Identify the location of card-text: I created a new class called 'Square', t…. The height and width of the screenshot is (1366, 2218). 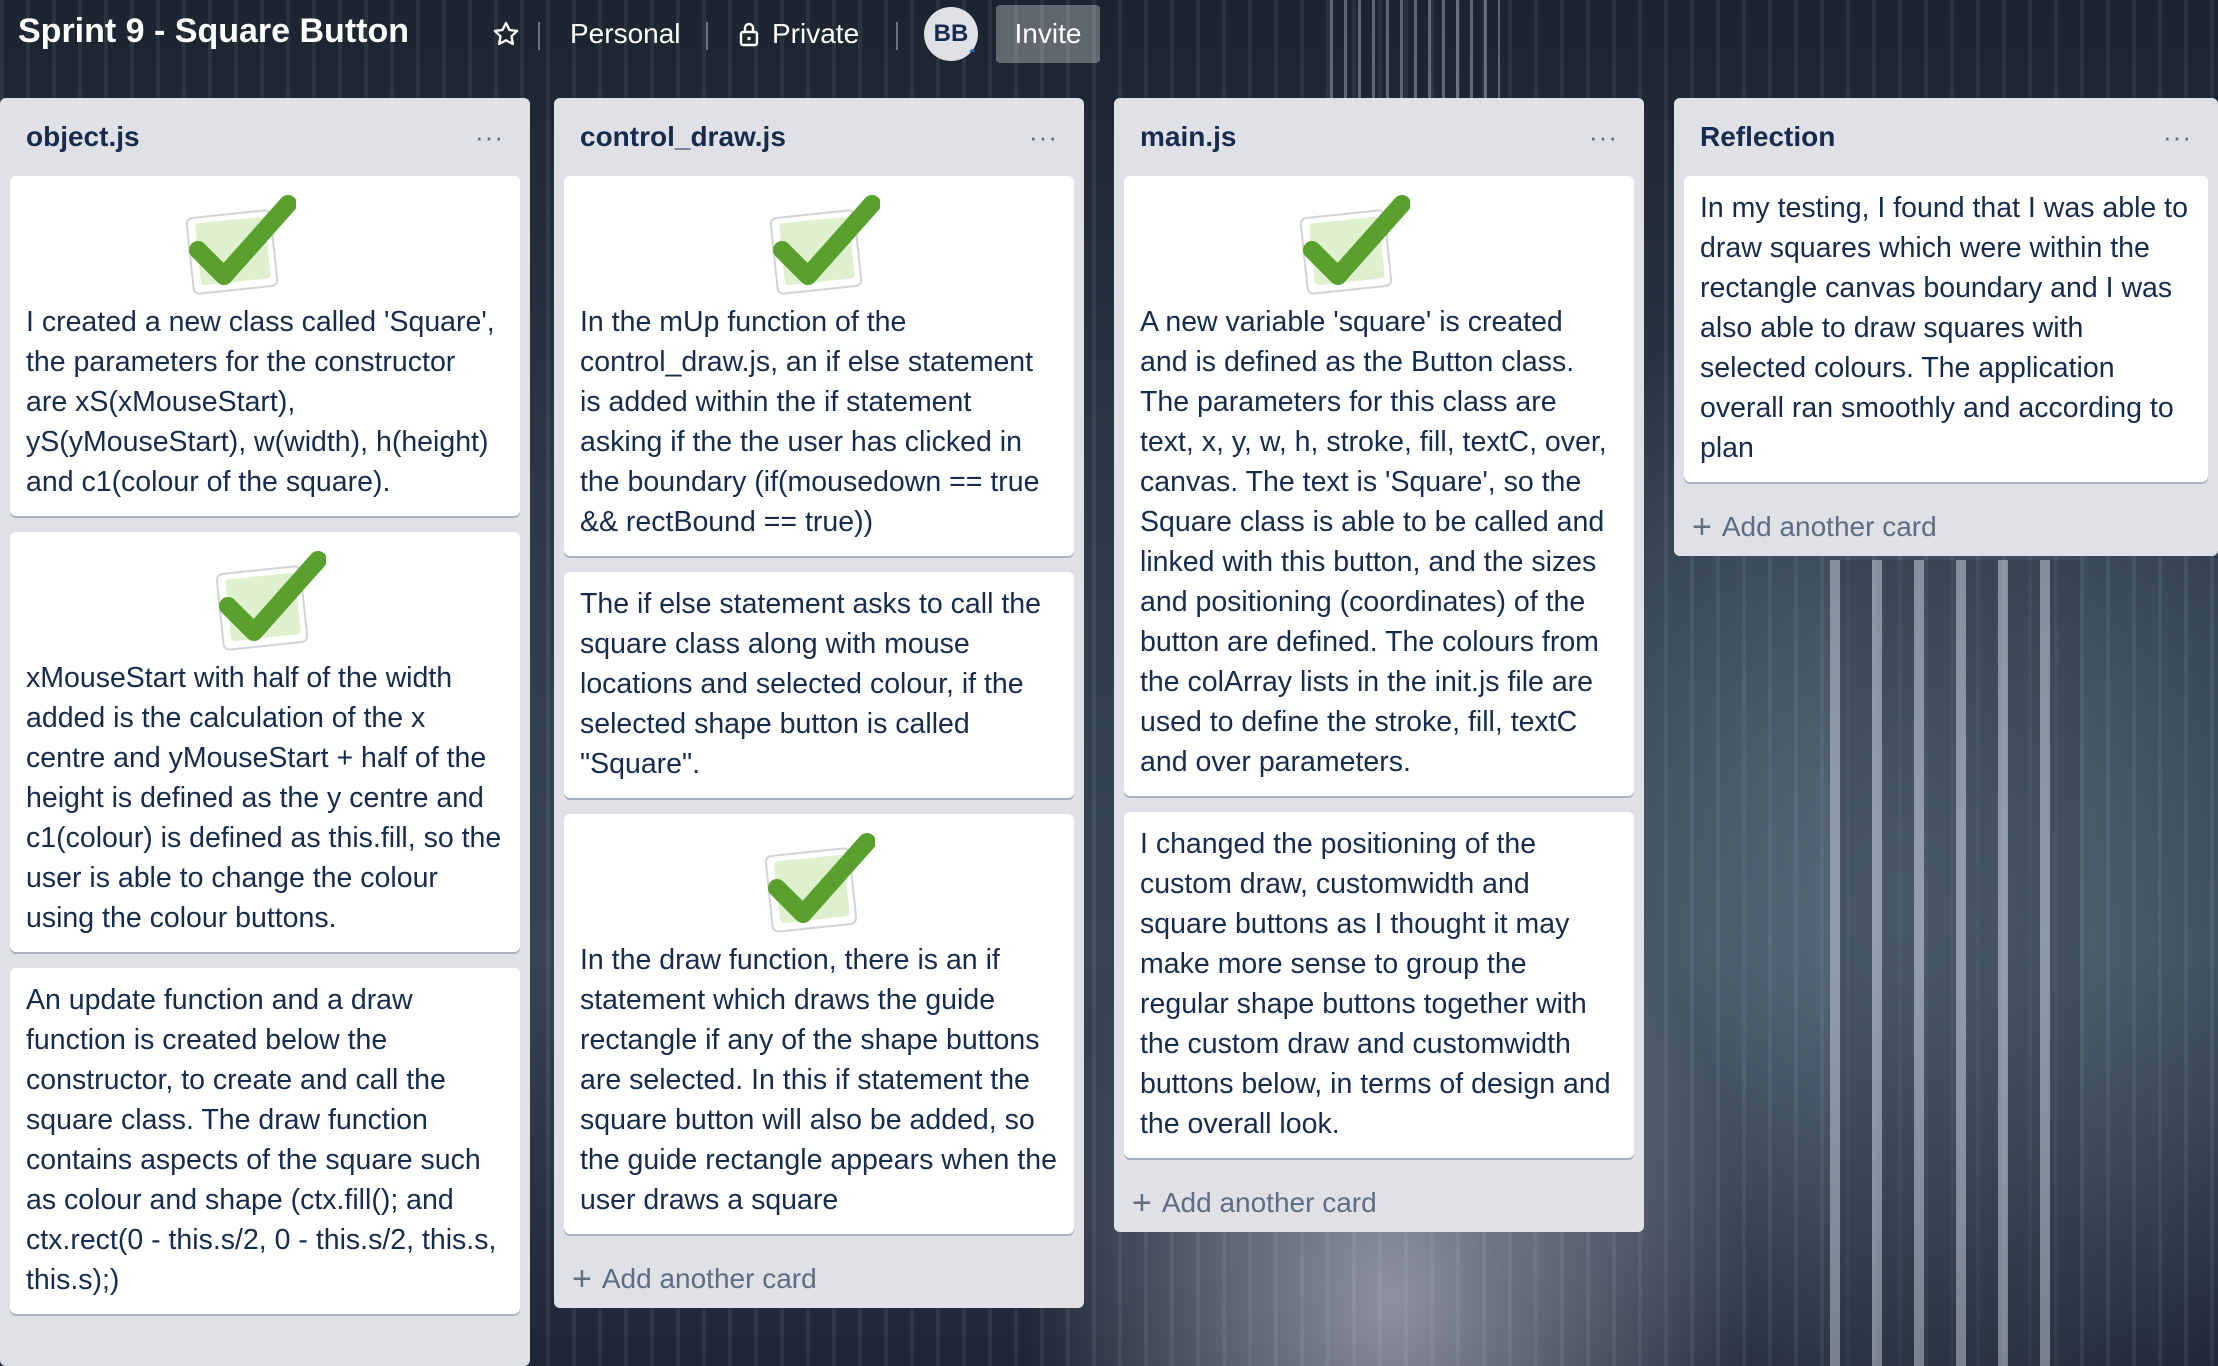
(260, 402).